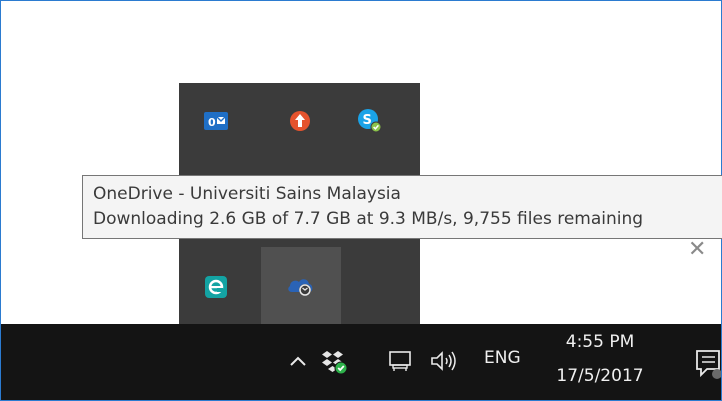  What do you see at coordinates (697, 250) in the screenshot?
I see `close-icon: ✕` at bounding box center [697, 250].